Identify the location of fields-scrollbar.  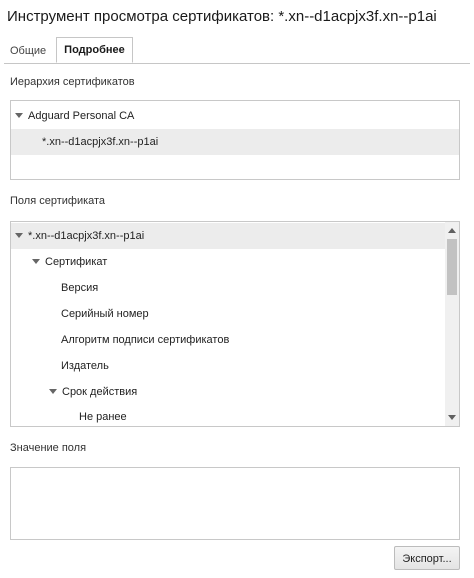
(452, 324).